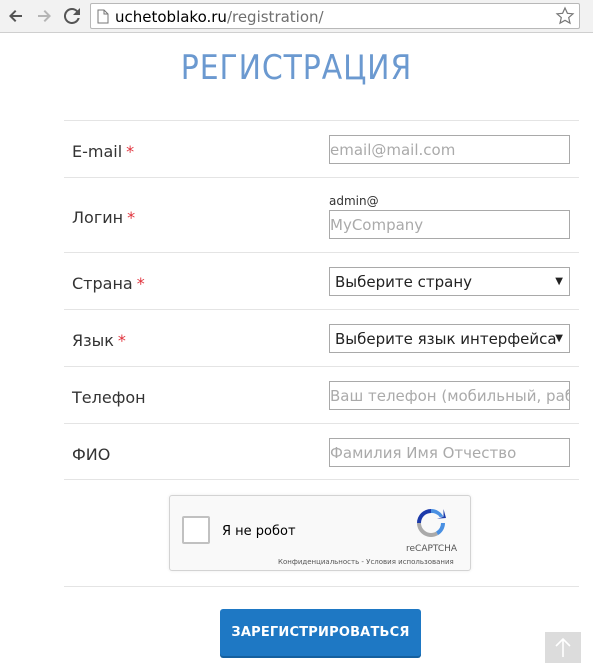 The width and height of the screenshot is (593, 663). What do you see at coordinates (196, 530) in the screenshot?
I see `recaptcha-checkbox` at bounding box center [196, 530].